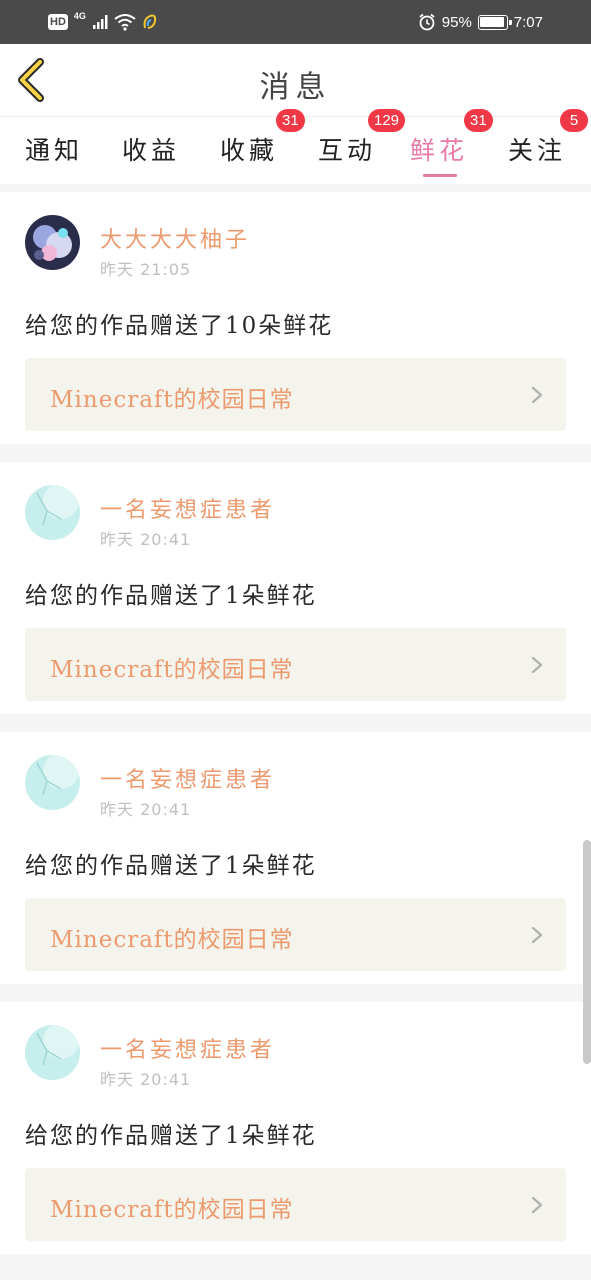 This screenshot has width=591, height=1280. I want to click on tab-notifications: 通知, so click(60, 151).